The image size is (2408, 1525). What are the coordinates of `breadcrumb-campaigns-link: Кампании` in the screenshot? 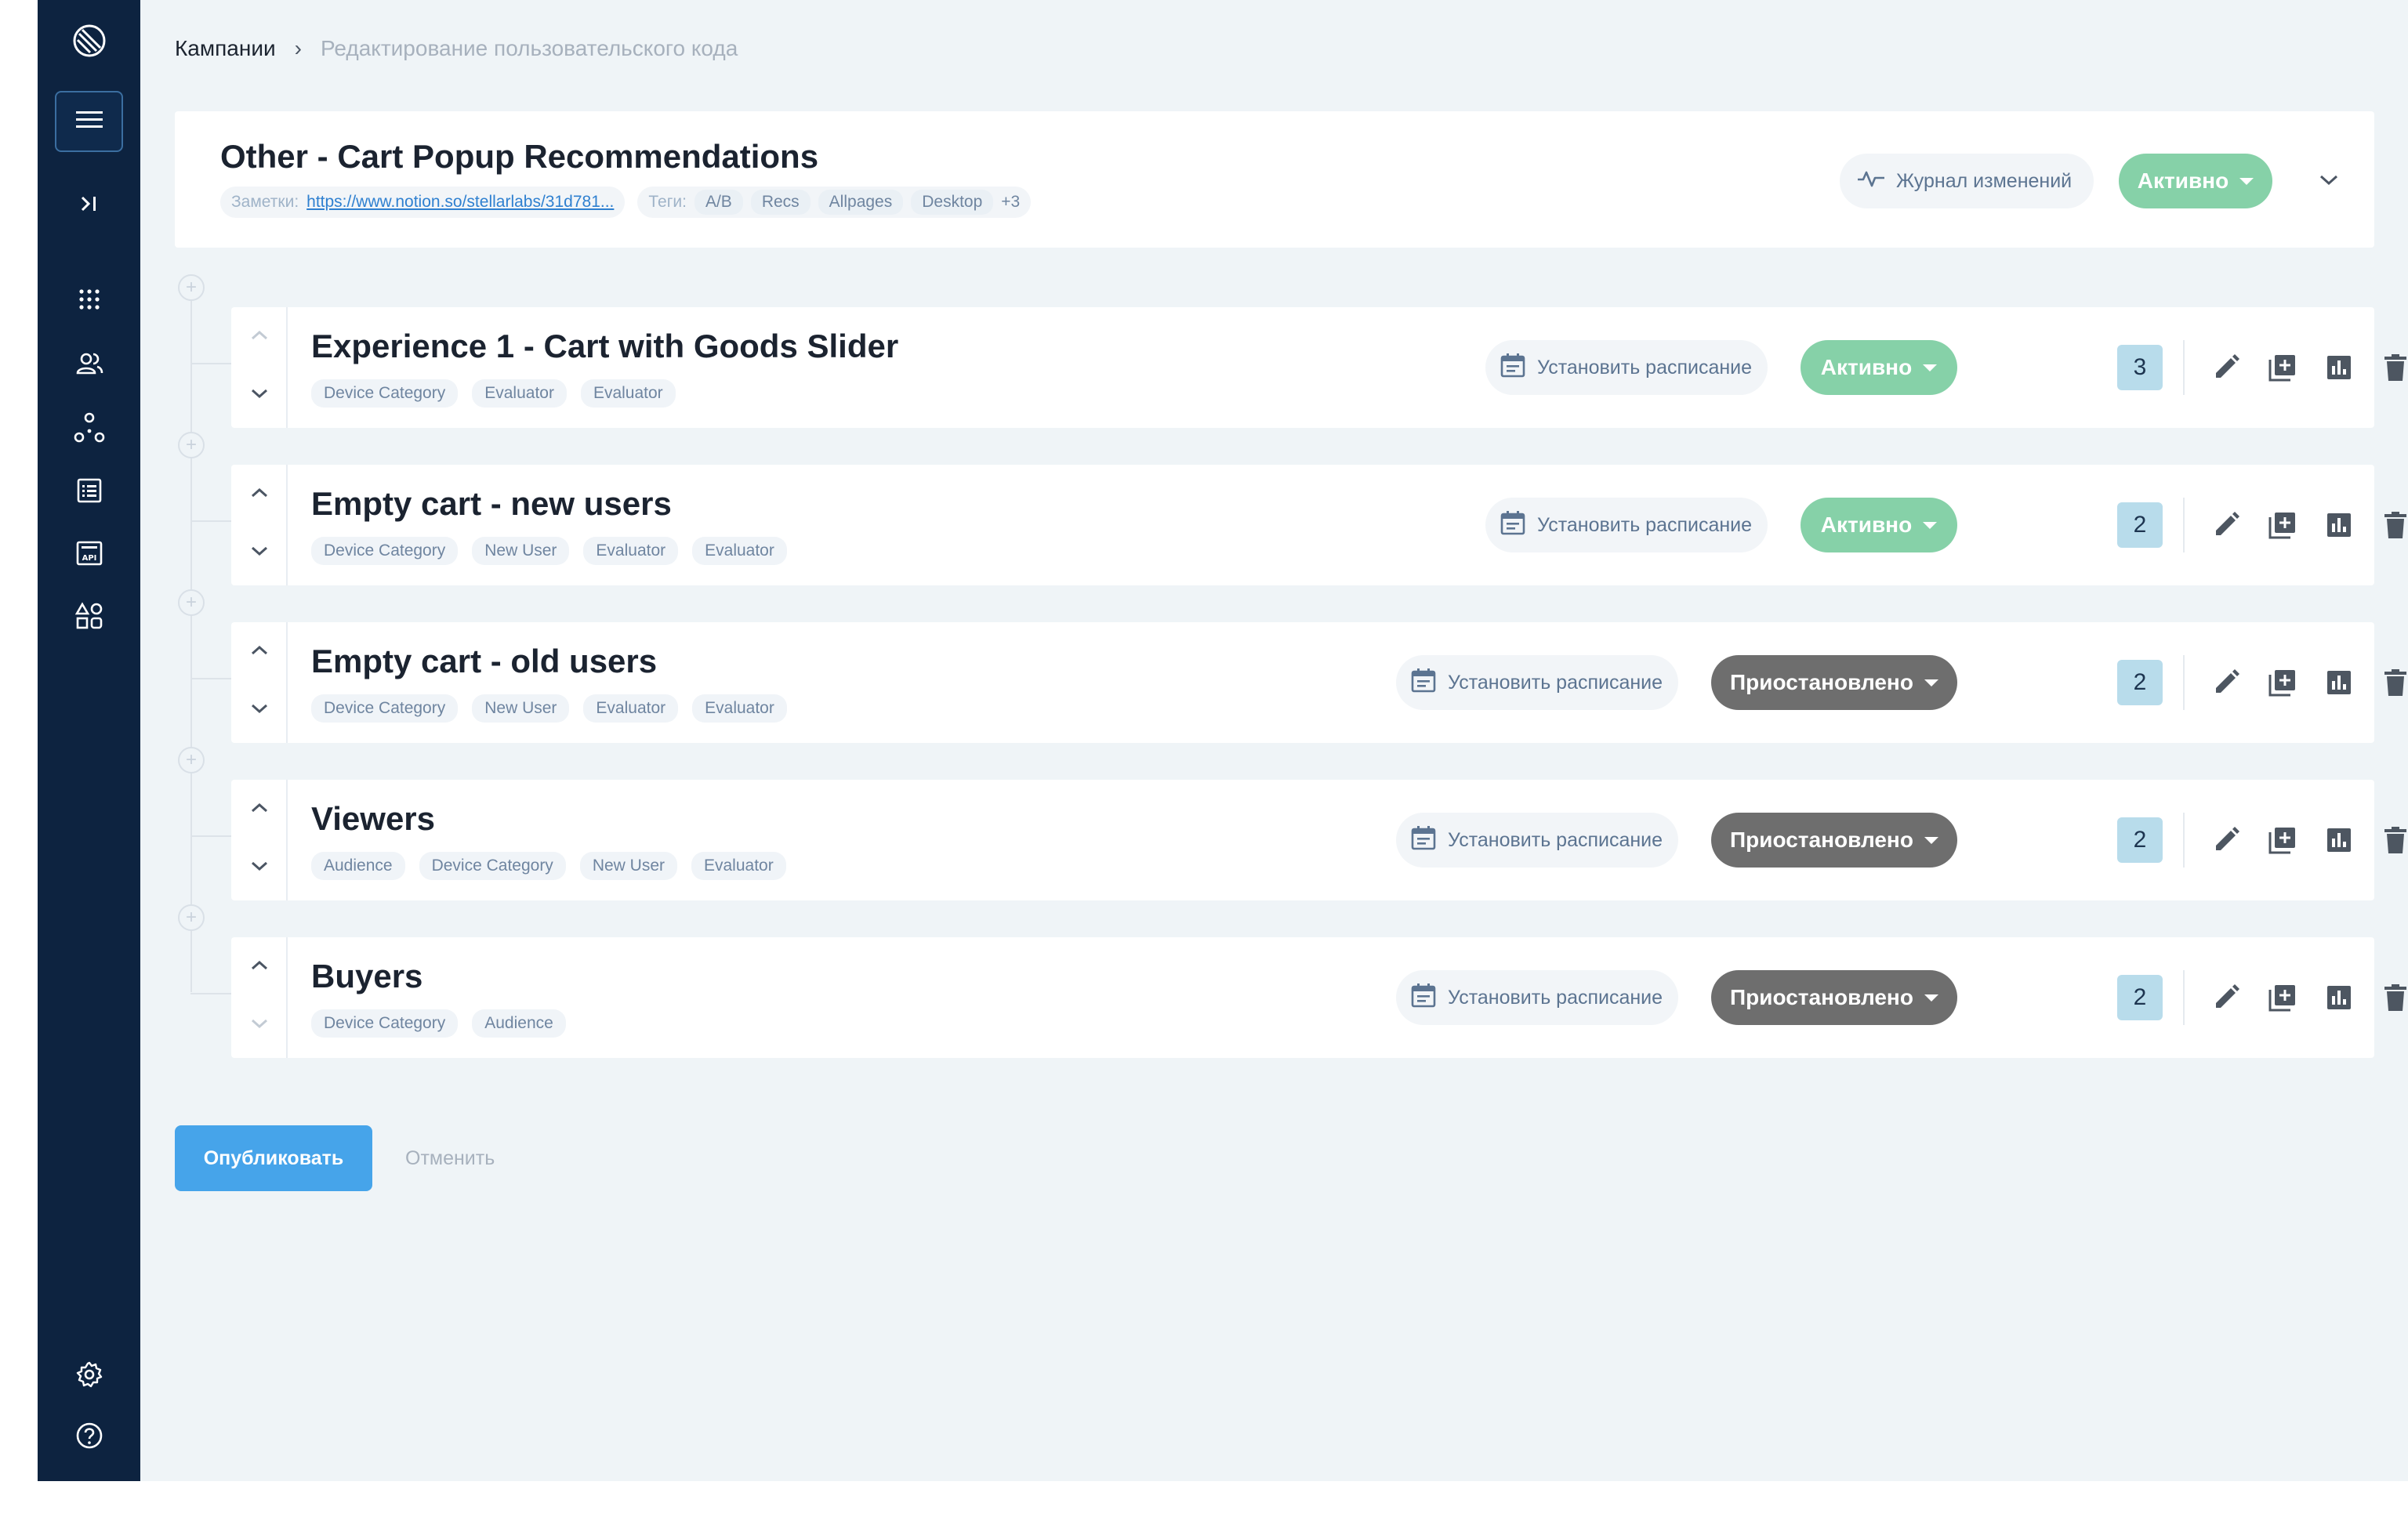 It's located at (225, 48).